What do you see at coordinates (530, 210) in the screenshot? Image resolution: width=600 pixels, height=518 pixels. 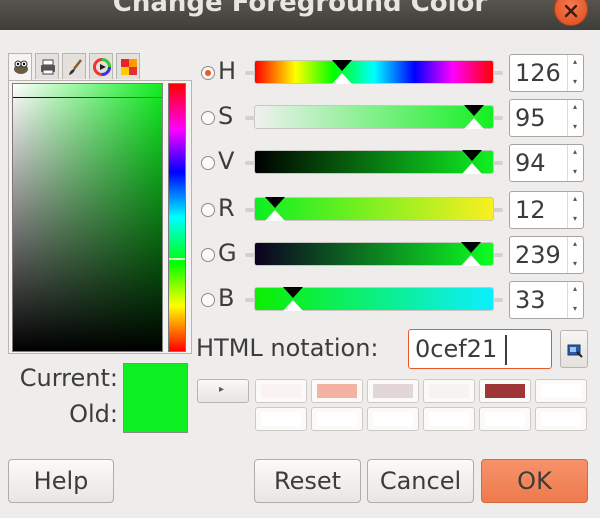 I see `channel-value-r: 12` at bounding box center [530, 210].